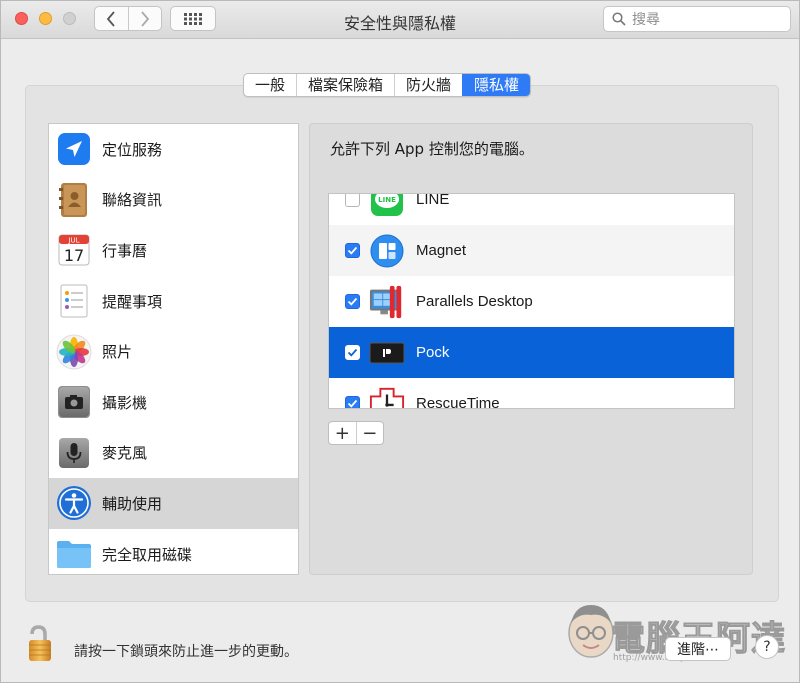 Image resolution: width=800 pixels, height=683 pixels. Describe the element at coordinates (369, 433) in the screenshot. I see `remove-app-button: −` at that location.